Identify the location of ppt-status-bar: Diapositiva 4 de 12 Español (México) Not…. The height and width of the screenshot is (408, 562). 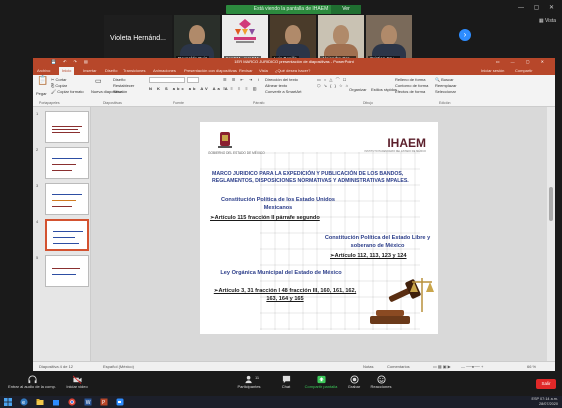
(294, 366).